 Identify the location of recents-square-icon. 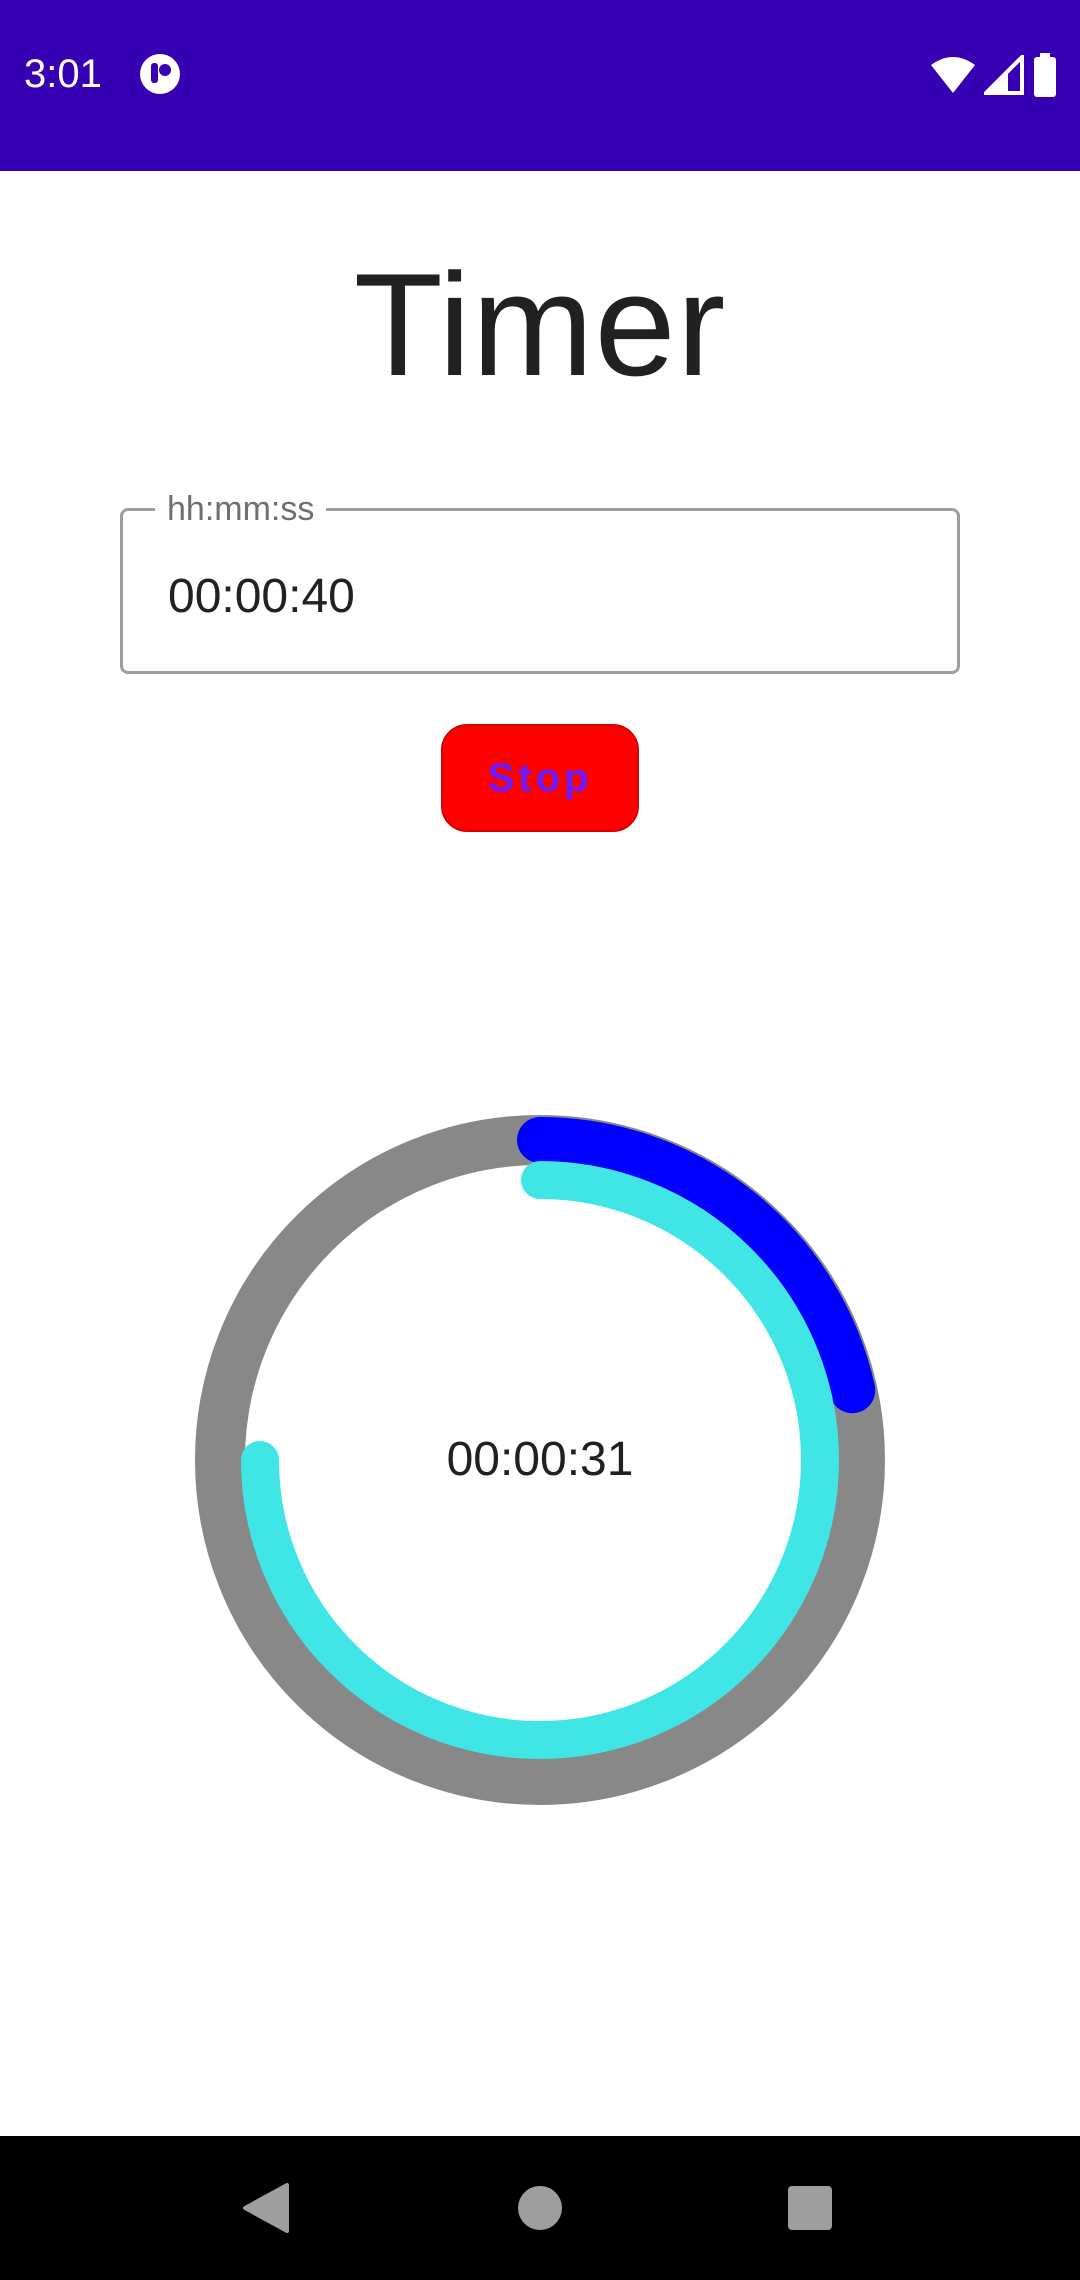
(810, 2208).